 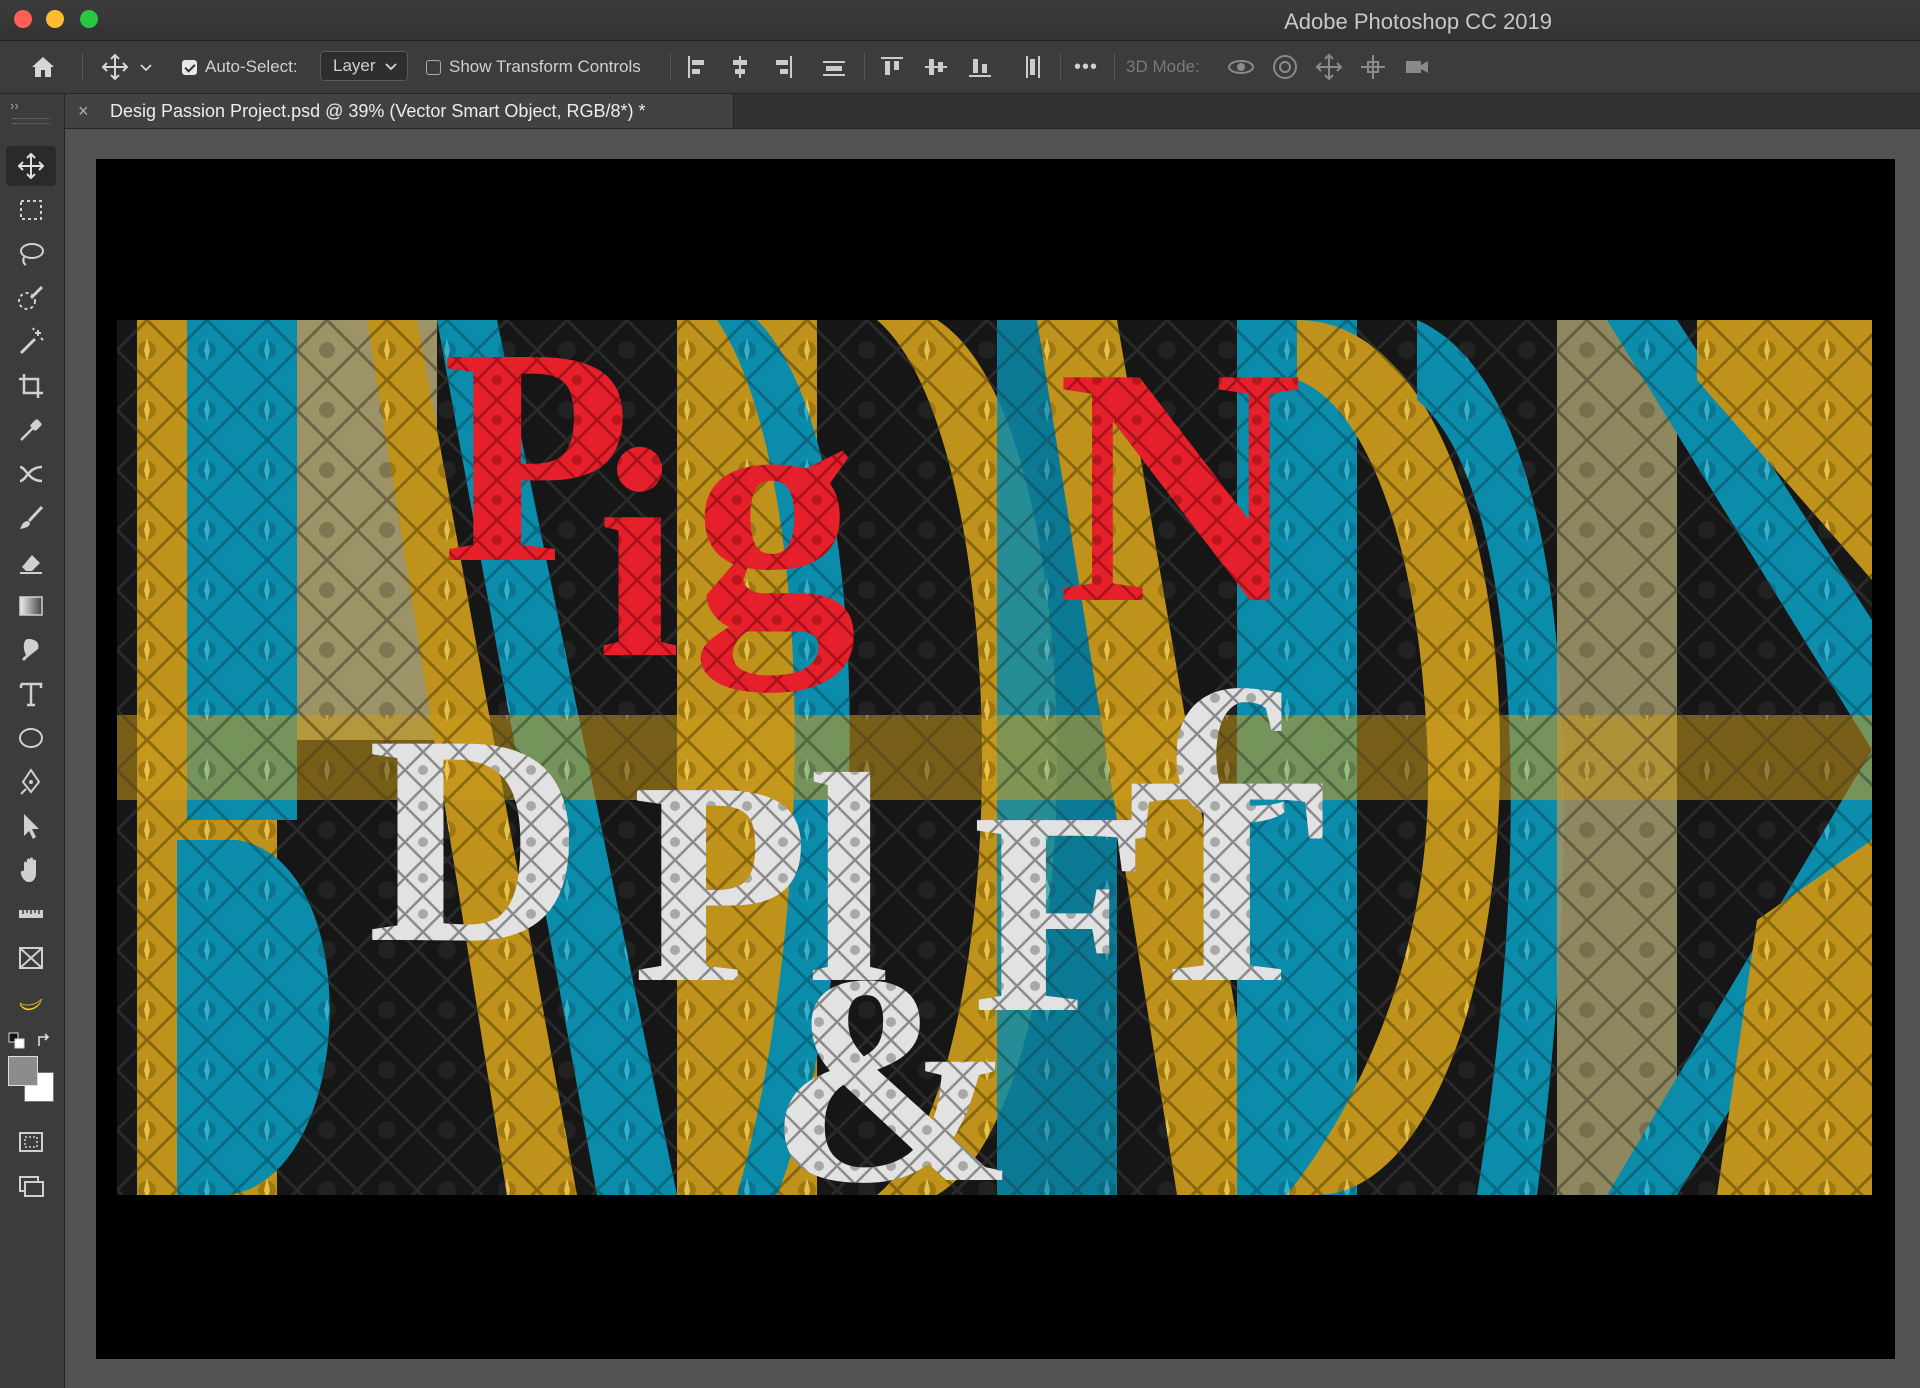 I want to click on align-vertical-centers-button, so click(x=936, y=67).